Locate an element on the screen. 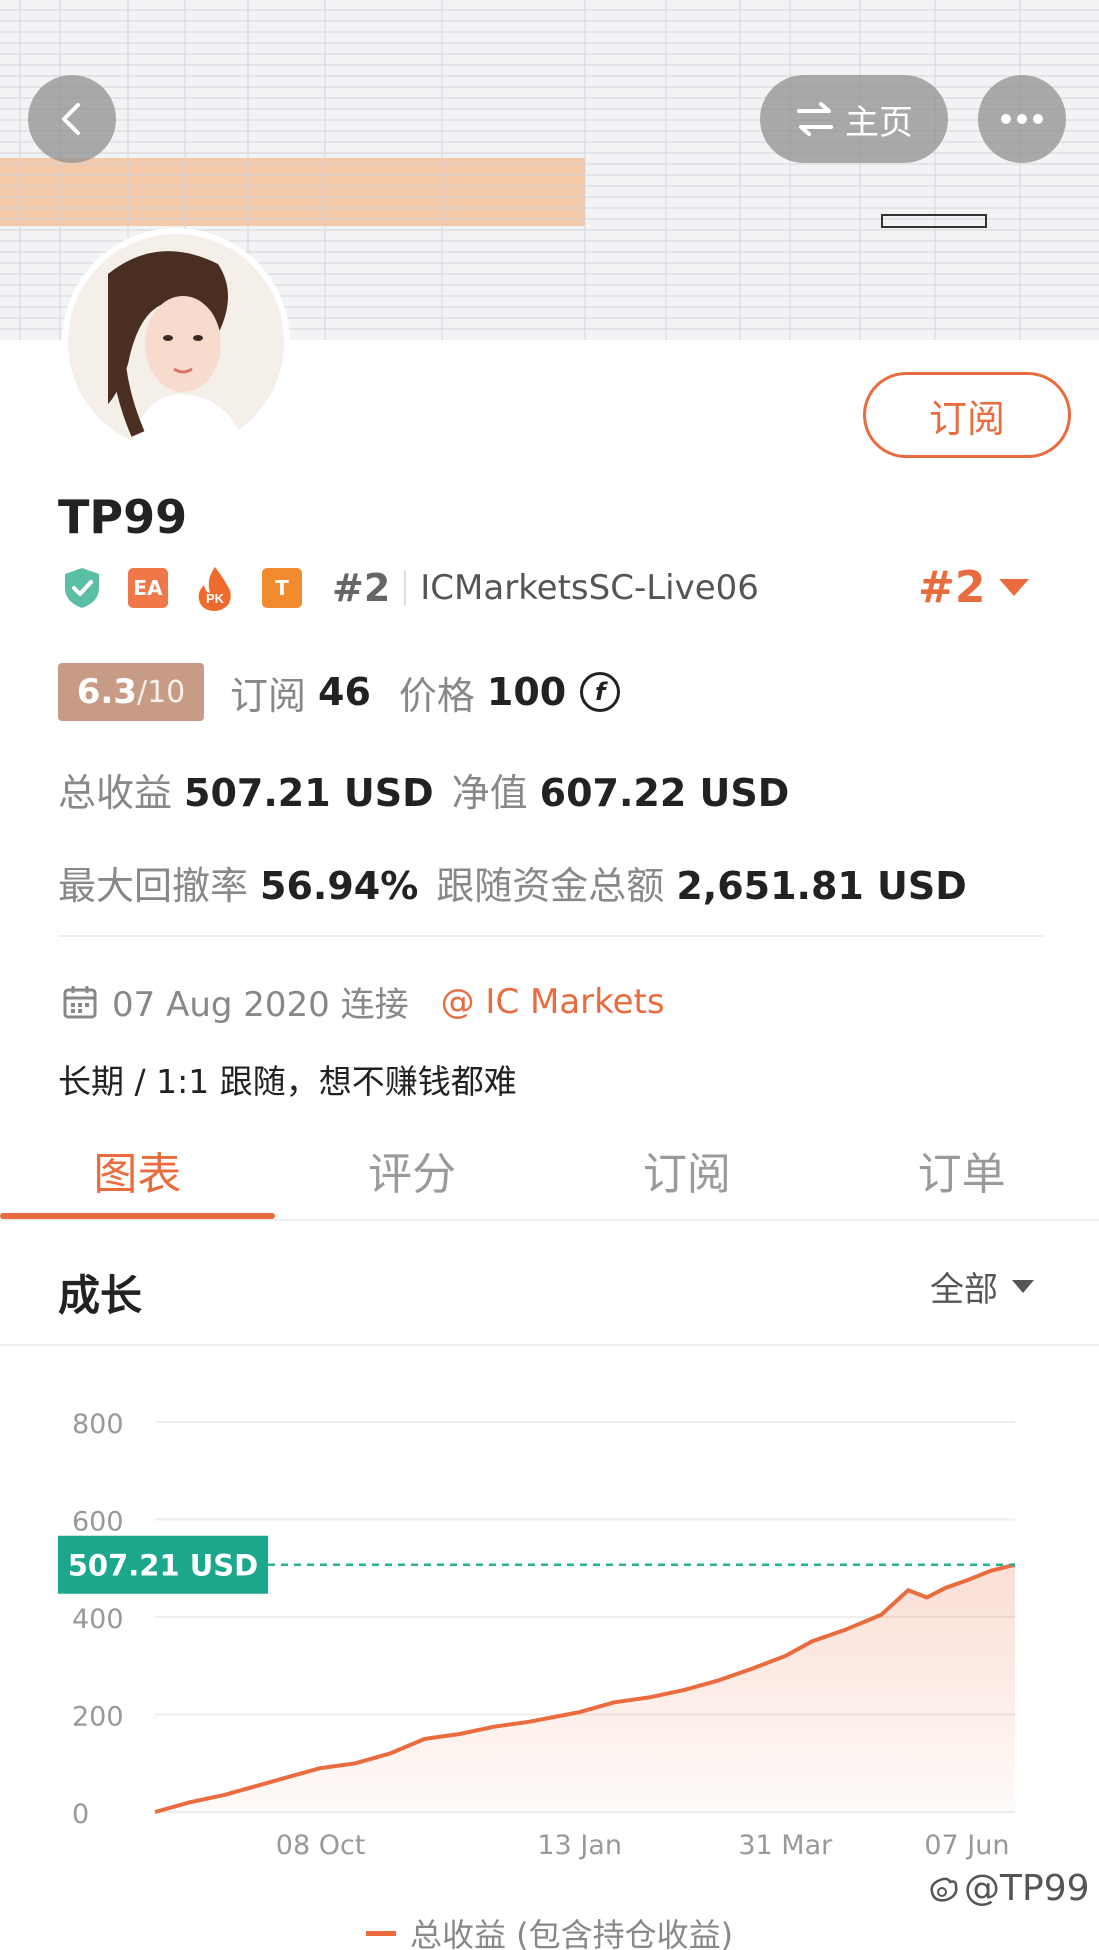 The width and height of the screenshot is (1099, 1950). tab-active-indicator is located at coordinates (137, 1216).